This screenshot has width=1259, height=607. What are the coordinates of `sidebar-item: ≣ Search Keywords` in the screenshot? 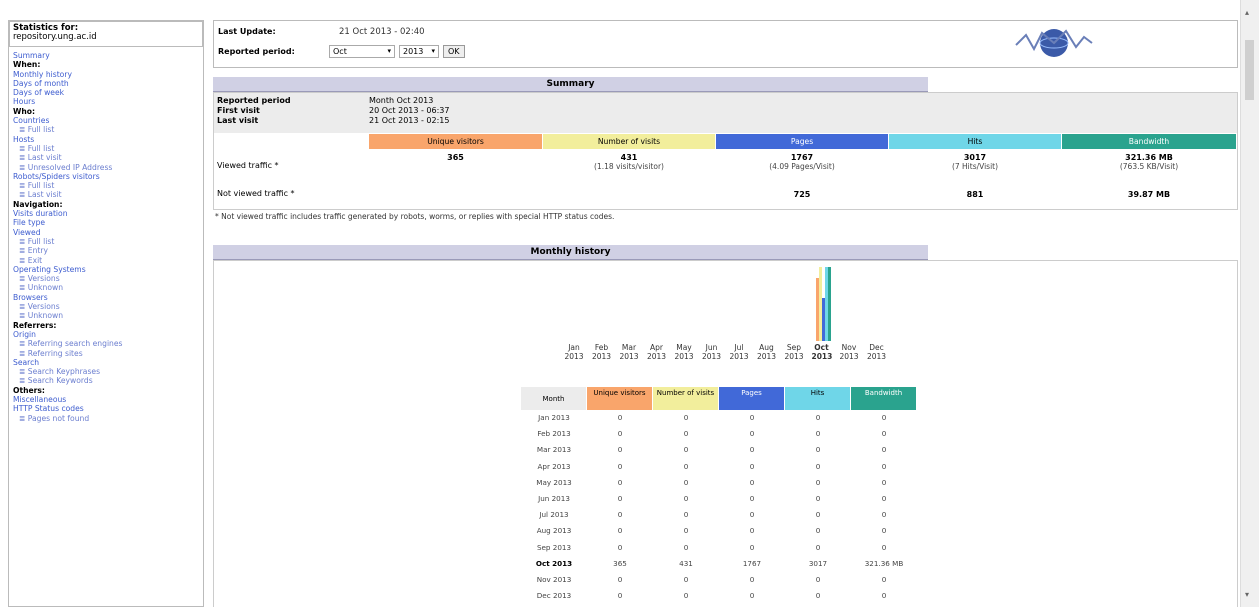 It's located at (106, 380).